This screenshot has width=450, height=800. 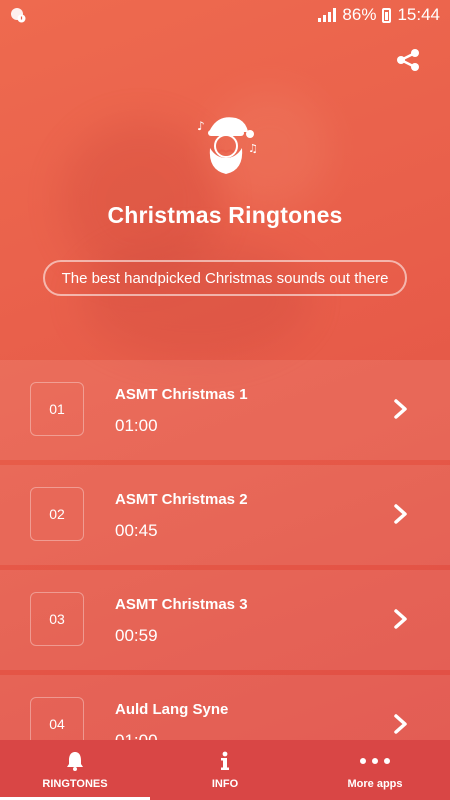 I want to click on ringtone-row: 02 ASMT Christmas 2 00:45, so click(x=225, y=515).